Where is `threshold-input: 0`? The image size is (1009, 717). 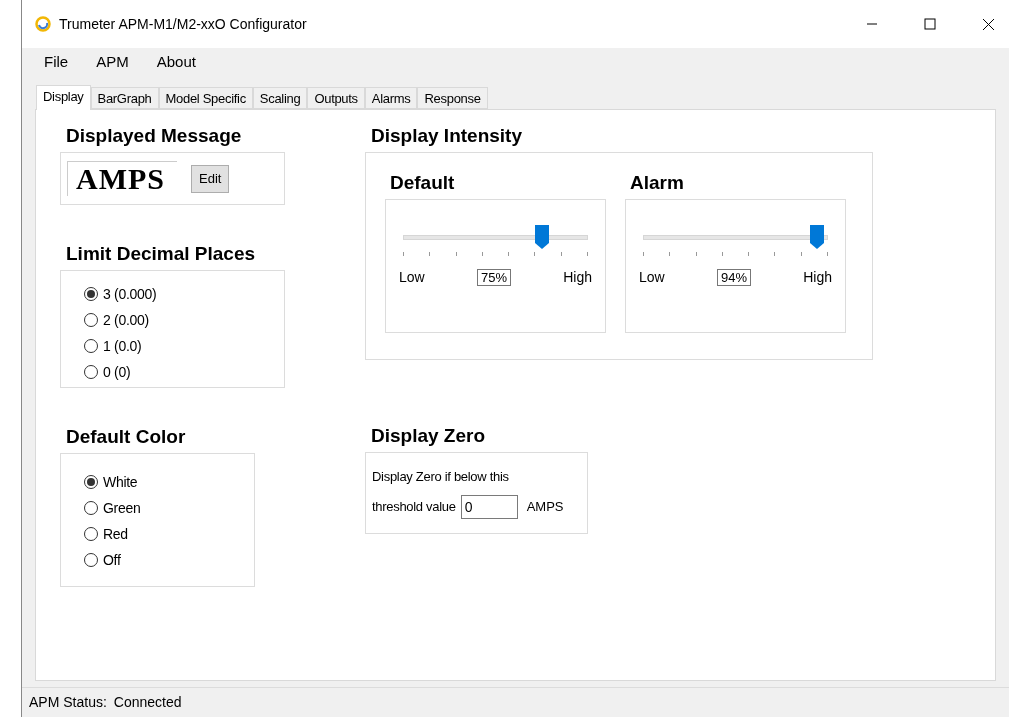 threshold-input: 0 is located at coordinates (489, 506).